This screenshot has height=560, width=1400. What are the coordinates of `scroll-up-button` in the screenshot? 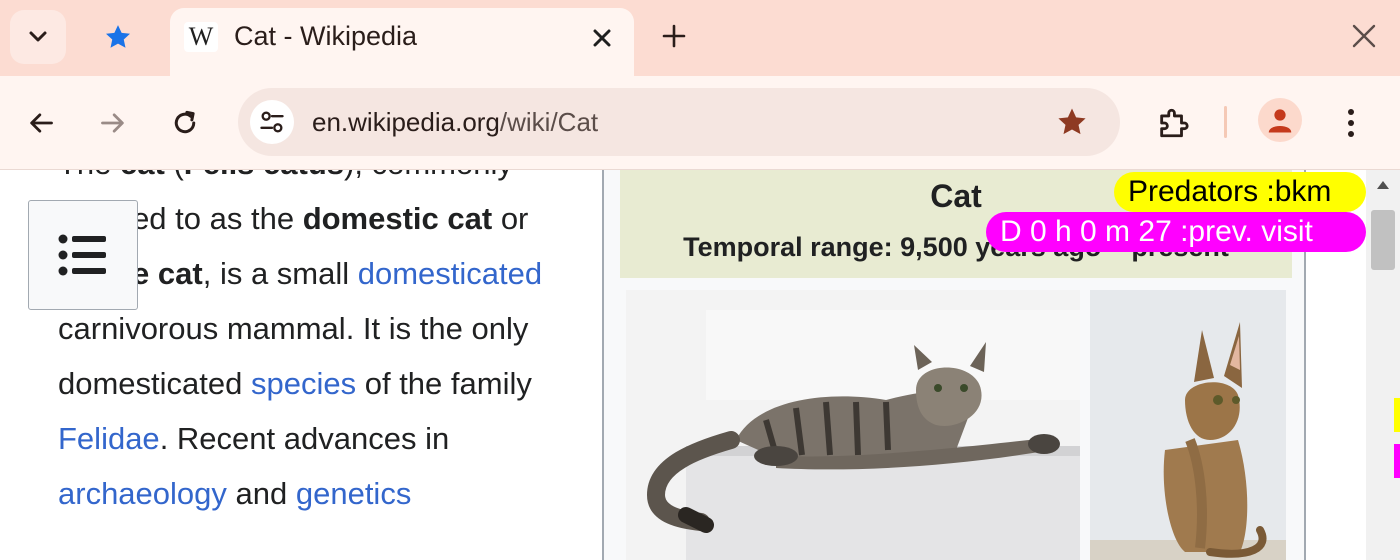 It's located at (1383, 185).